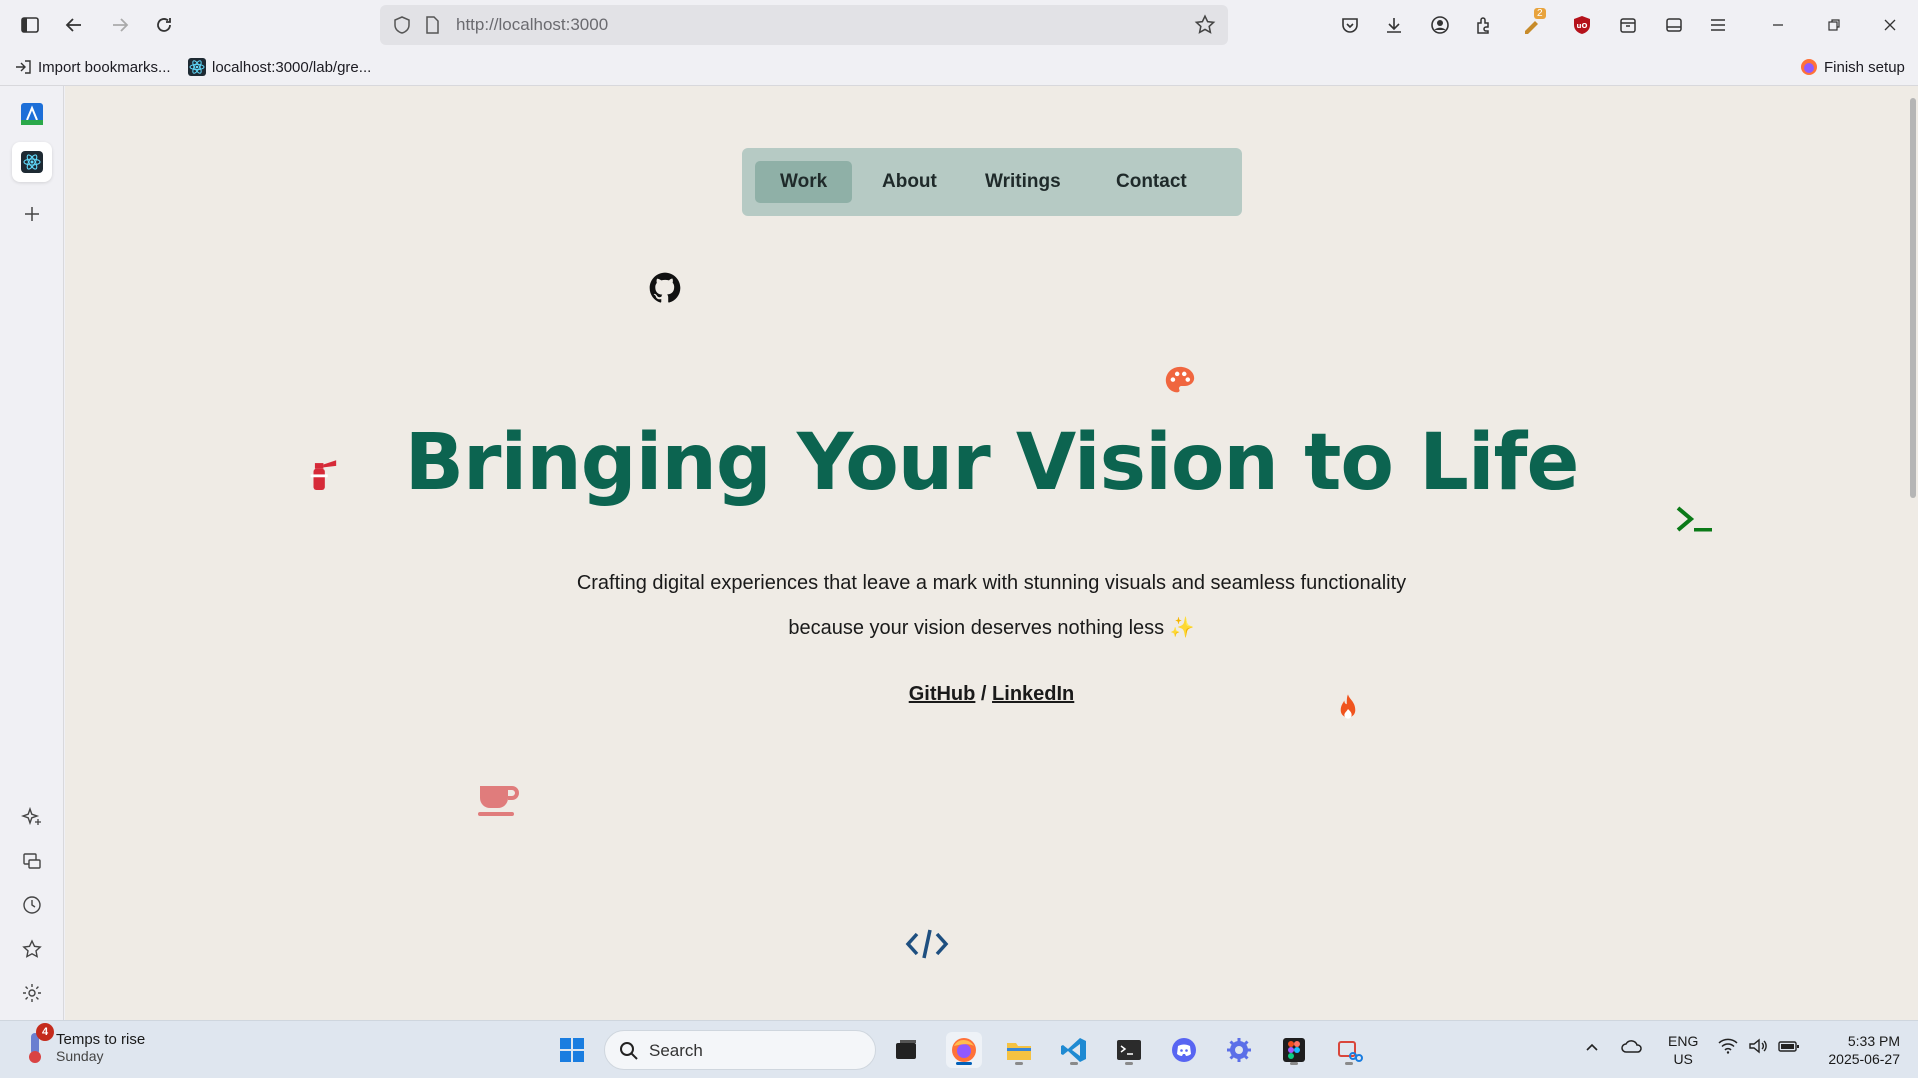  Describe the element at coordinates (432, 25) in the screenshot. I see `page-info-icon` at that location.